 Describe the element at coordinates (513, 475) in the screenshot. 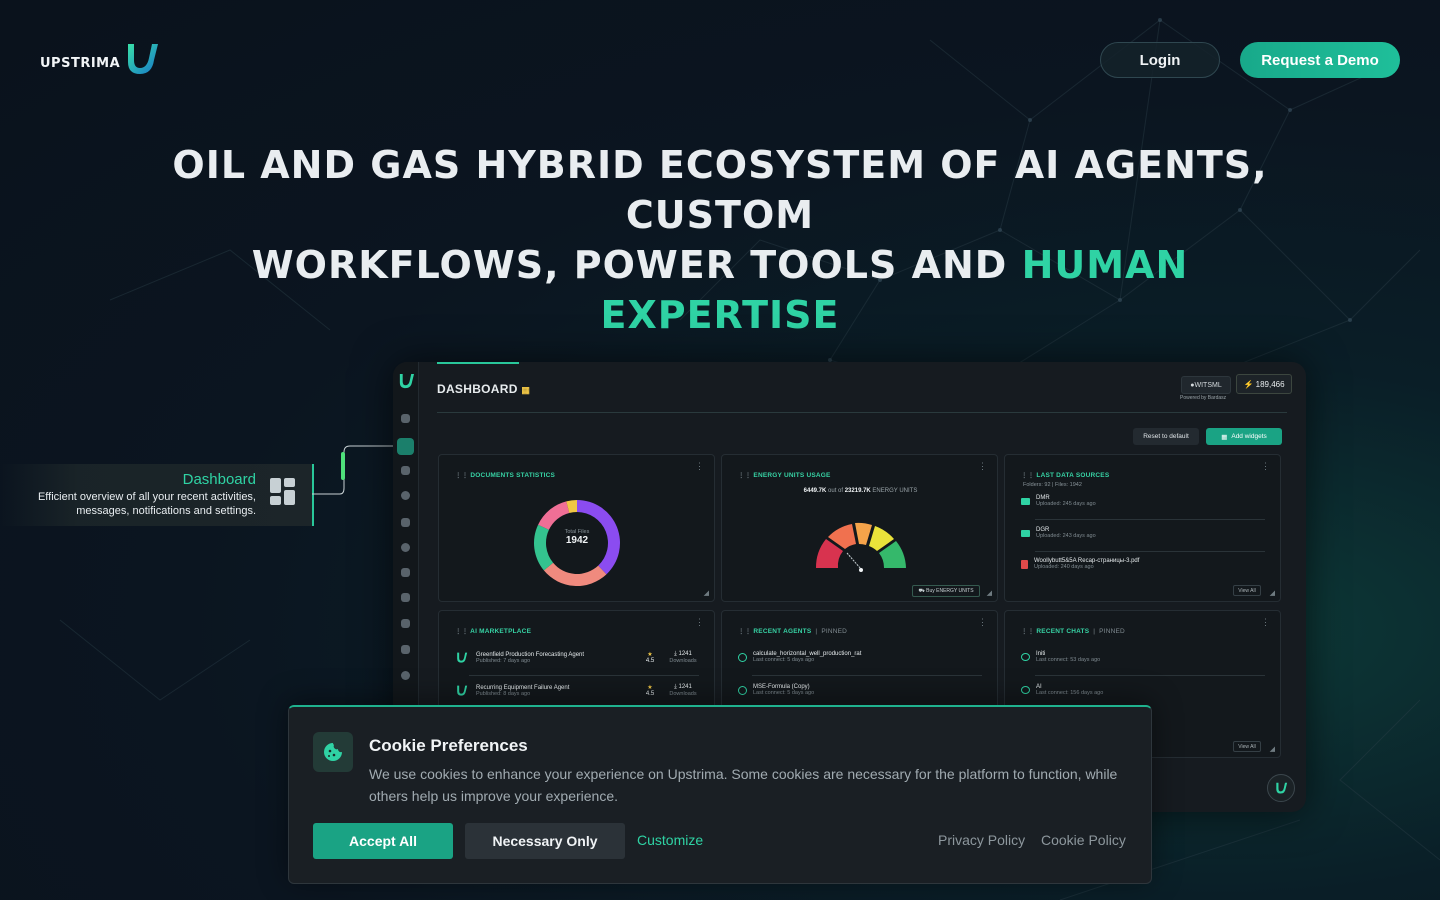

I see `documents-title-text: DOCUMENTS STATISTICS` at that location.